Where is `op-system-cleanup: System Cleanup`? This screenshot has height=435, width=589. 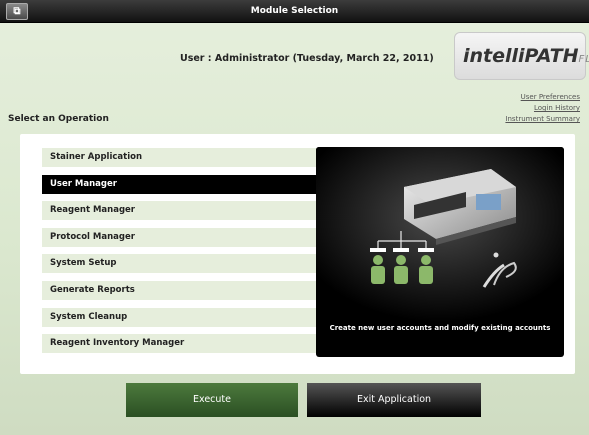 op-system-cleanup: System Cleanup is located at coordinates (180, 317).